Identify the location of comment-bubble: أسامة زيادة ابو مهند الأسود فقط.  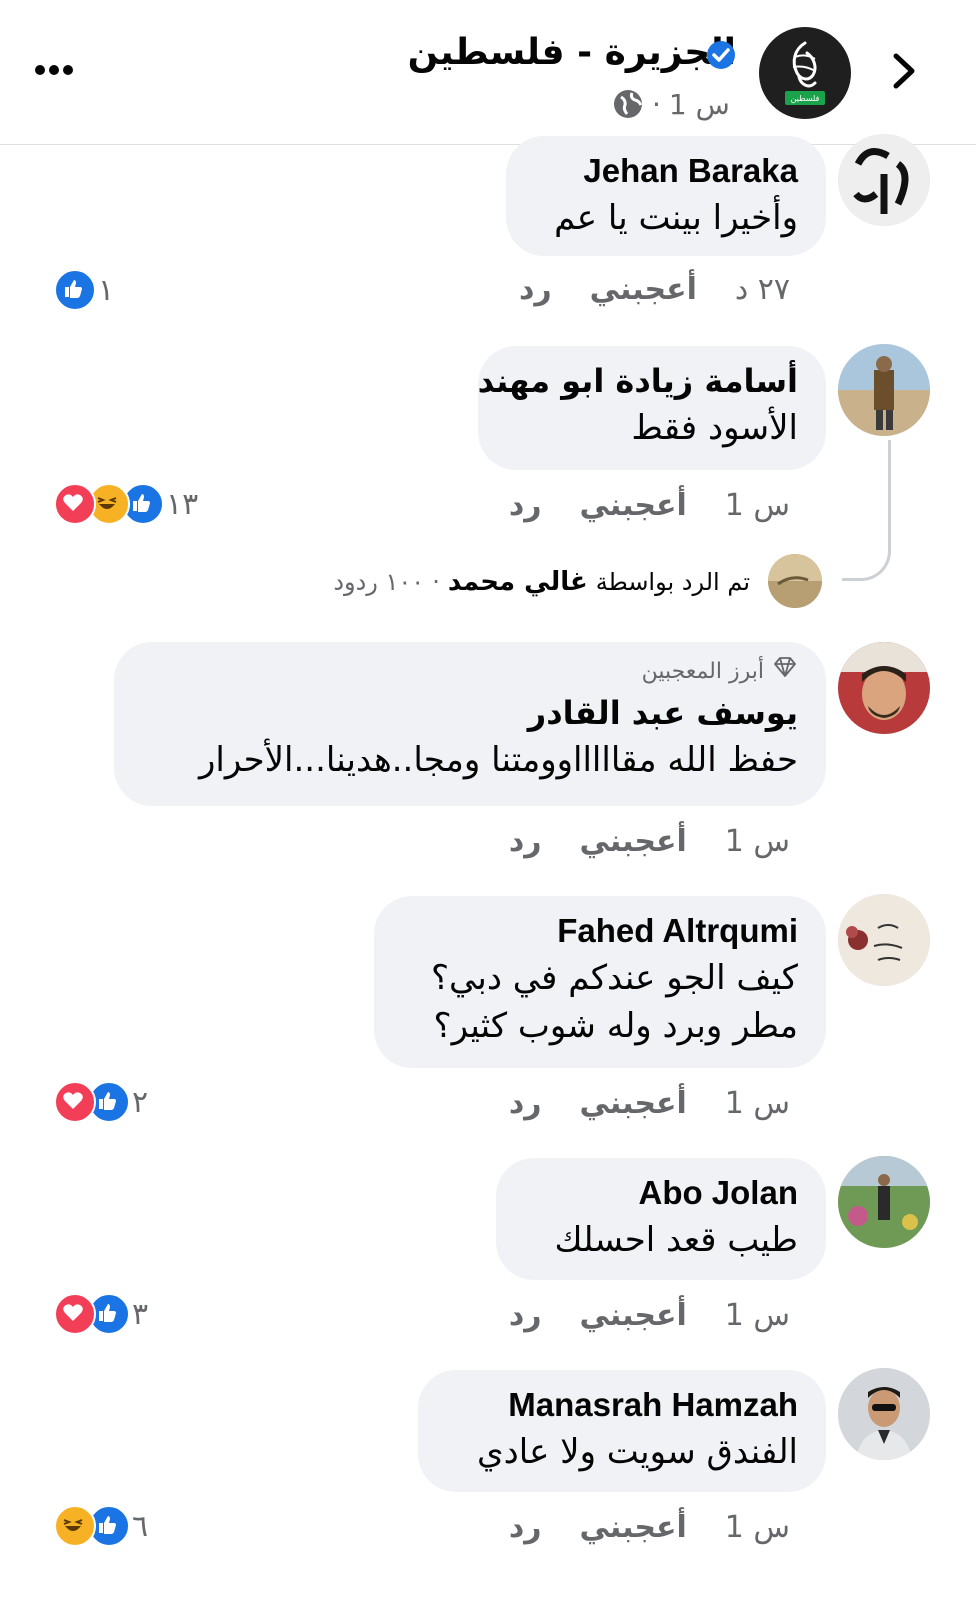
(652, 408).